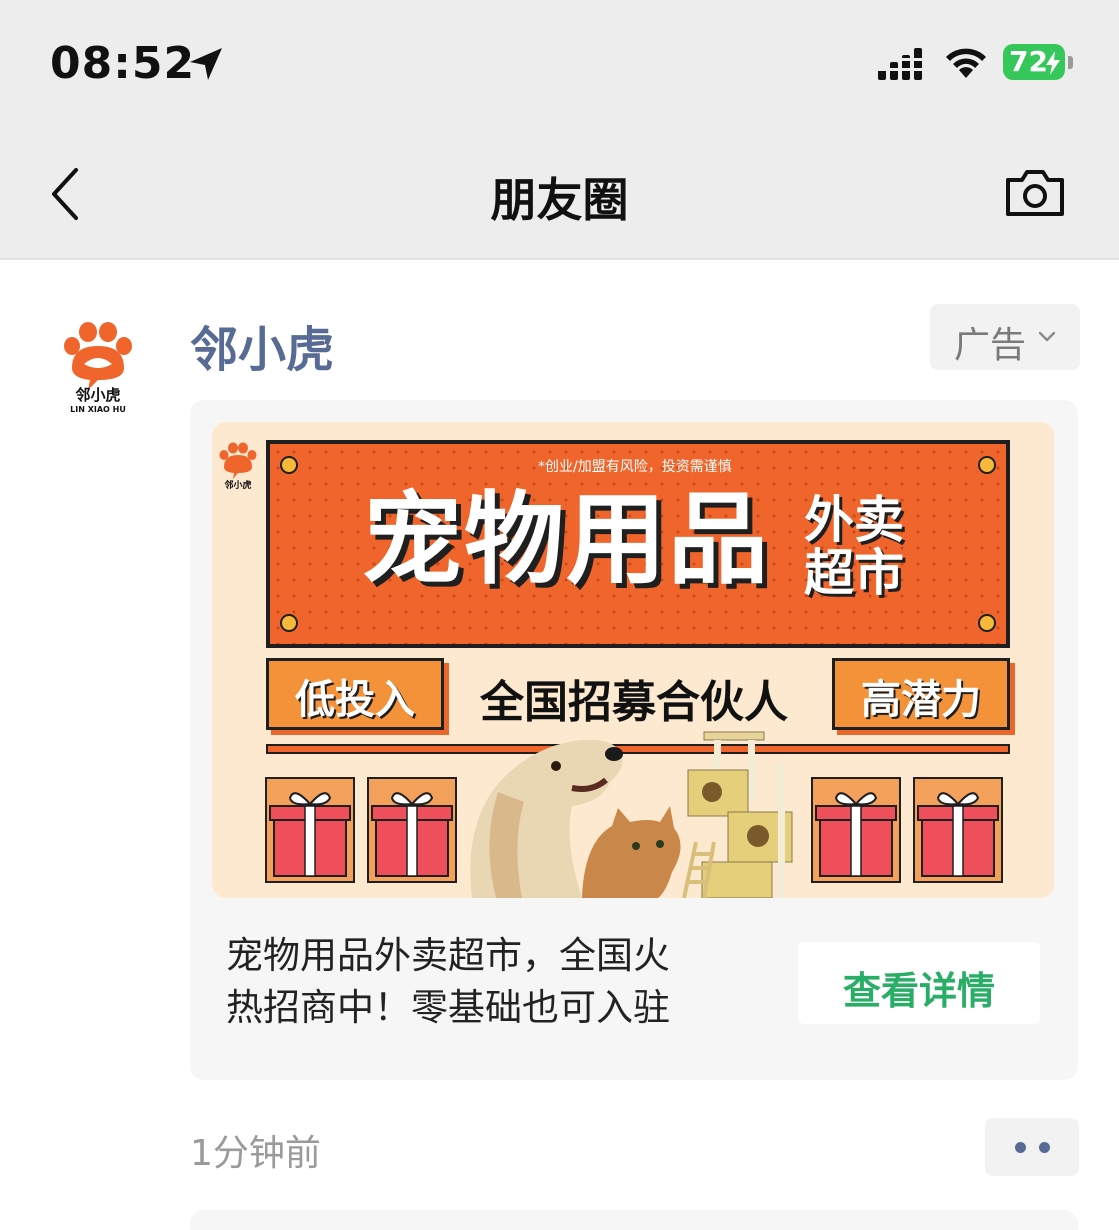 Image resolution: width=1119 pixels, height=1230 pixels. Describe the element at coordinates (496, 982) in the screenshot. I see `ad-caption: 宠物用品外卖超市，全国火 热招商中！零基础也可入驻` at that location.